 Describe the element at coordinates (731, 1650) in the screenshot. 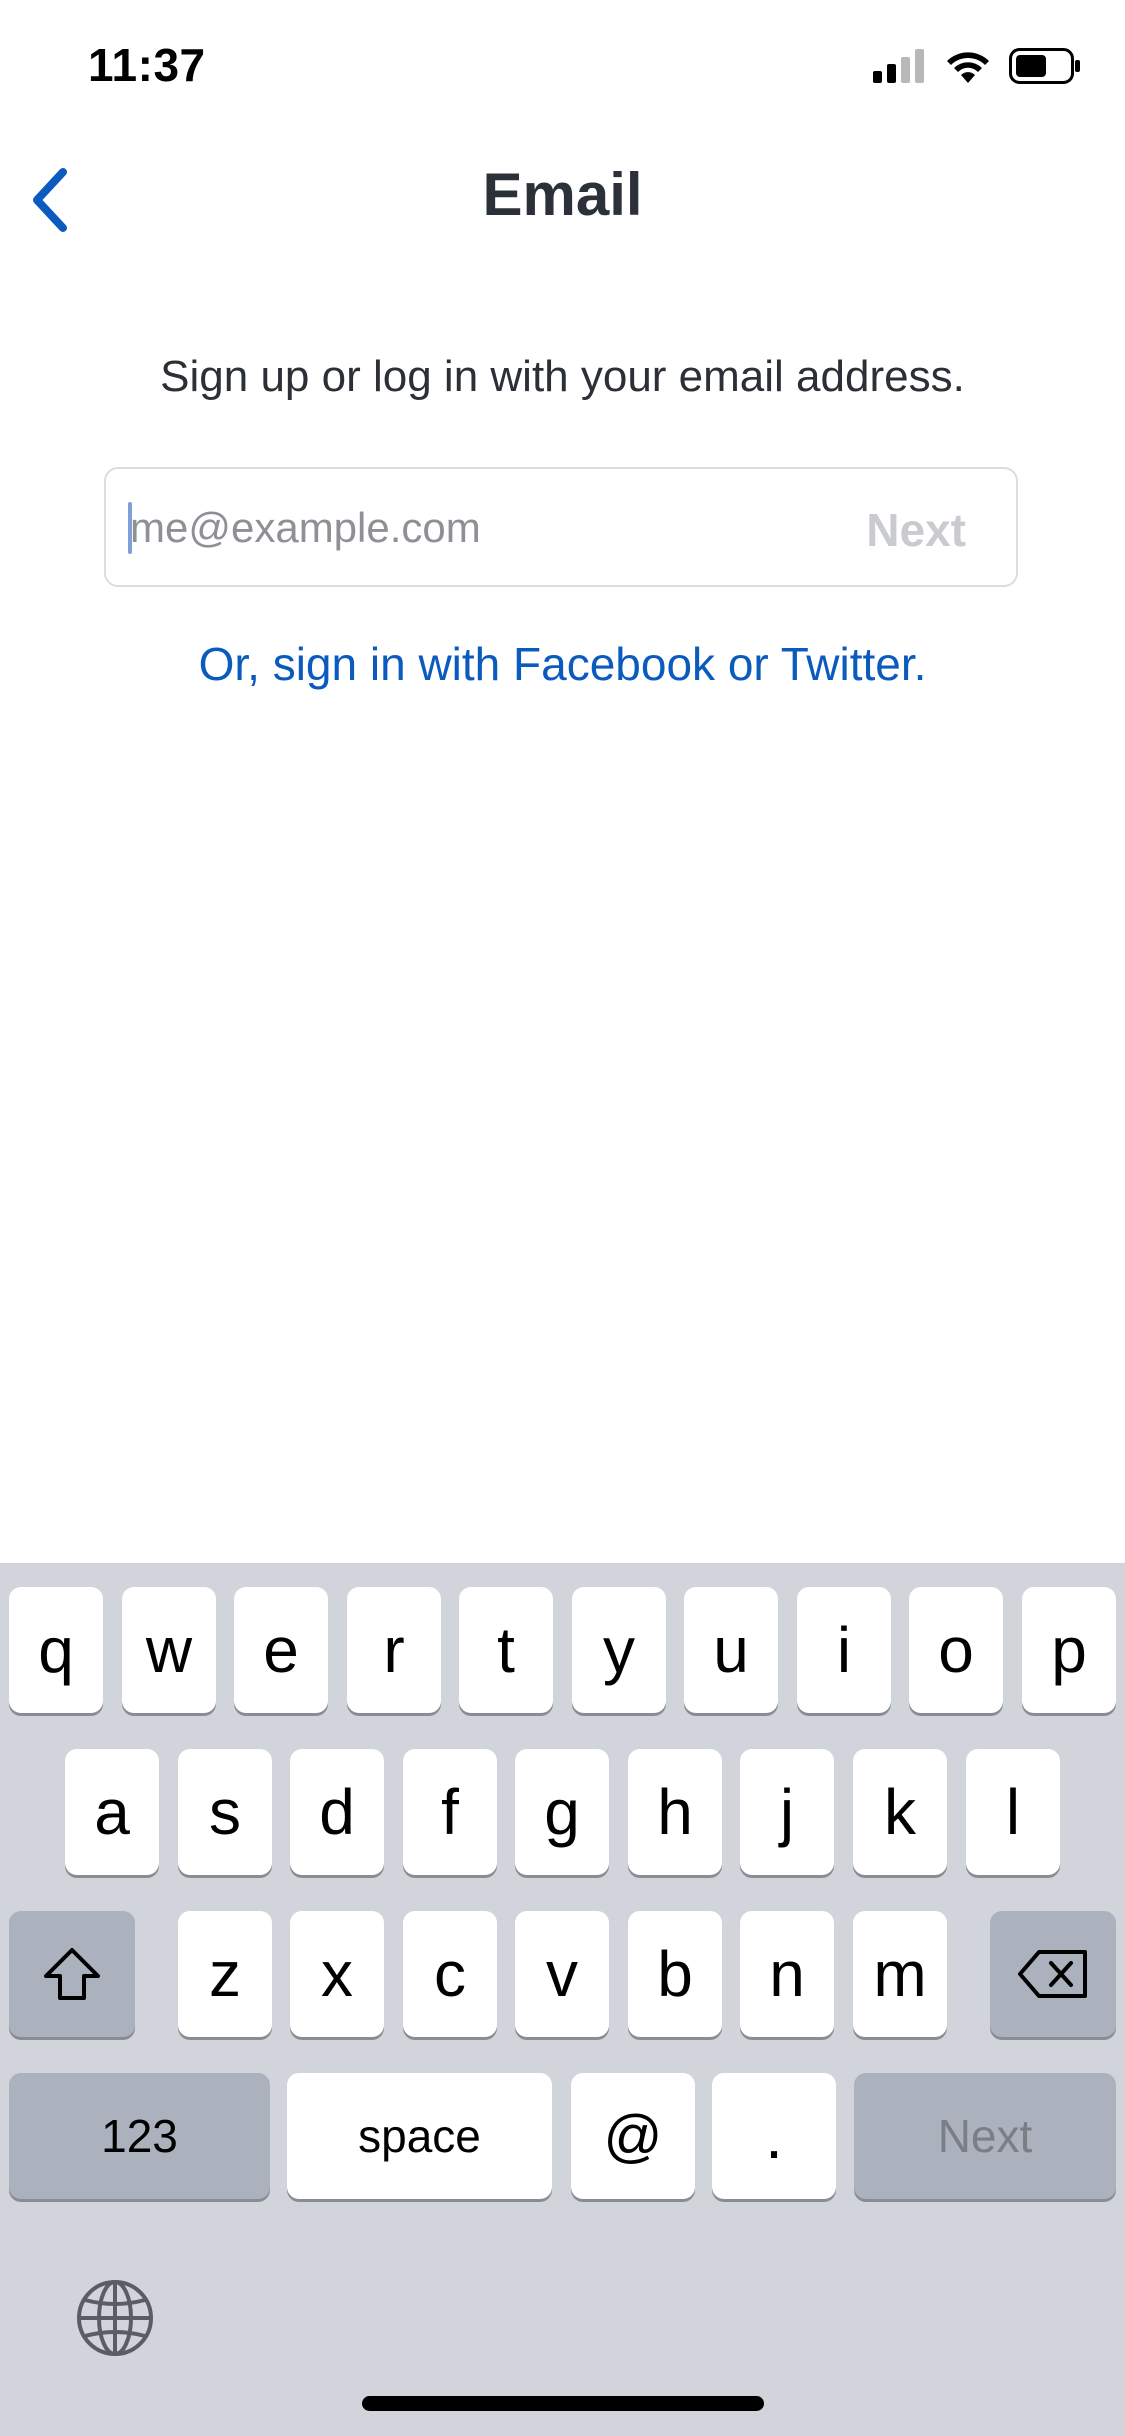

I see `key-u: u` at that location.